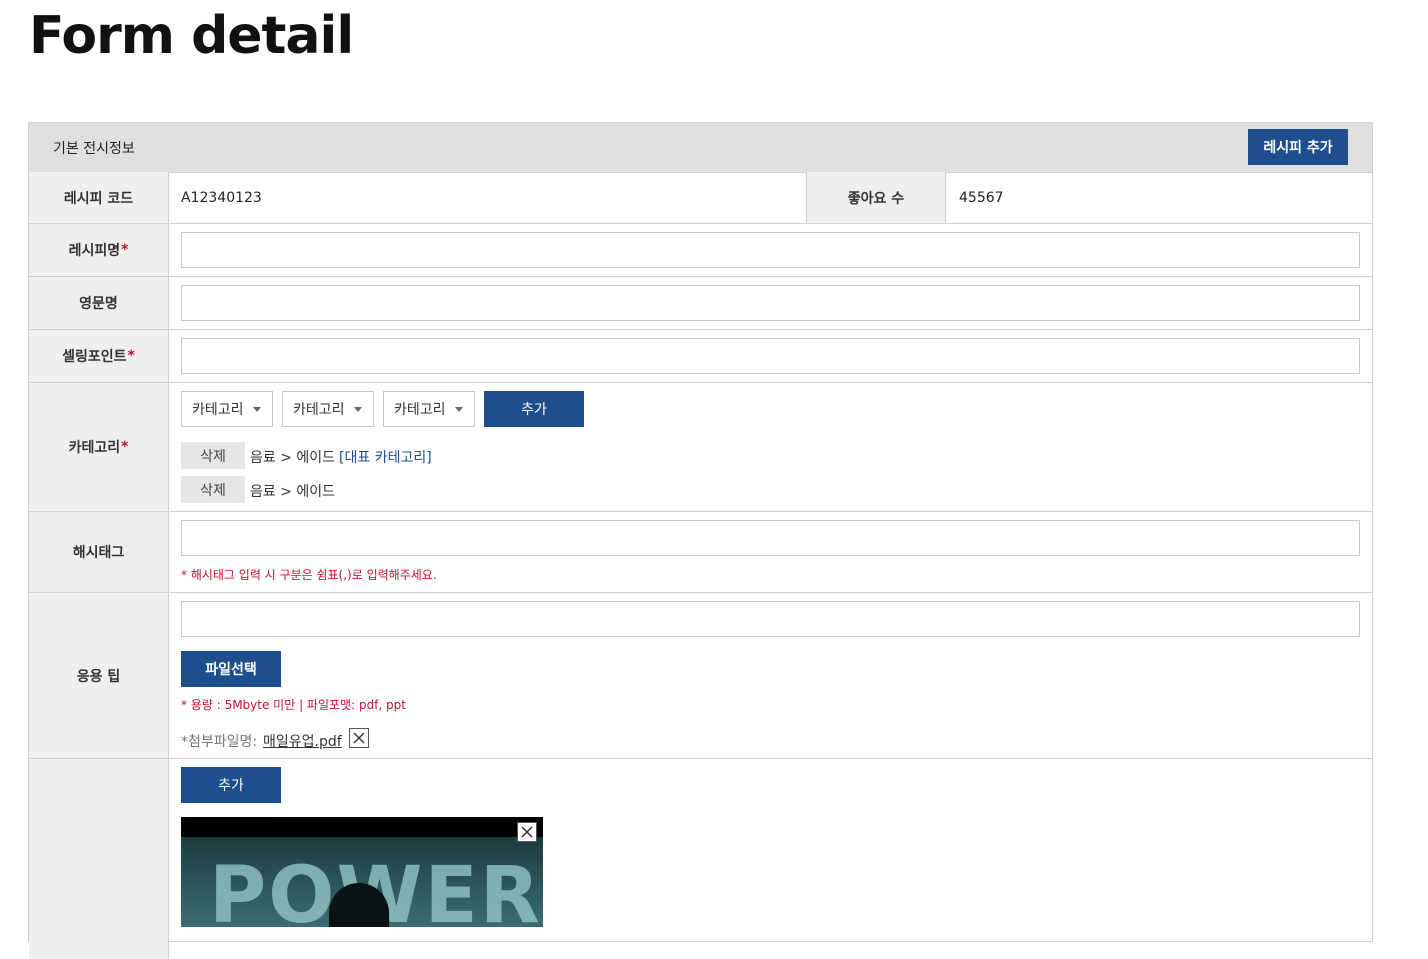 The height and width of the screenshot is (959, 1428). Describe the element at coordinates (94, 149) in the screenshot. I see `section-title: 기본 전시정보` at that location.